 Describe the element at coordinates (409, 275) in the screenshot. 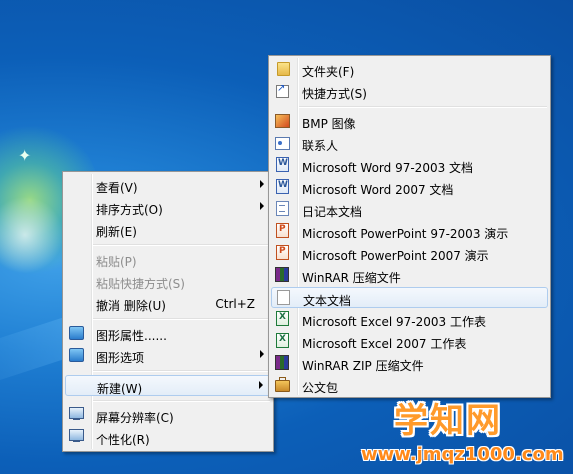

I see `submenu-item-winrar: WinRAR 压缩文件` at that location.